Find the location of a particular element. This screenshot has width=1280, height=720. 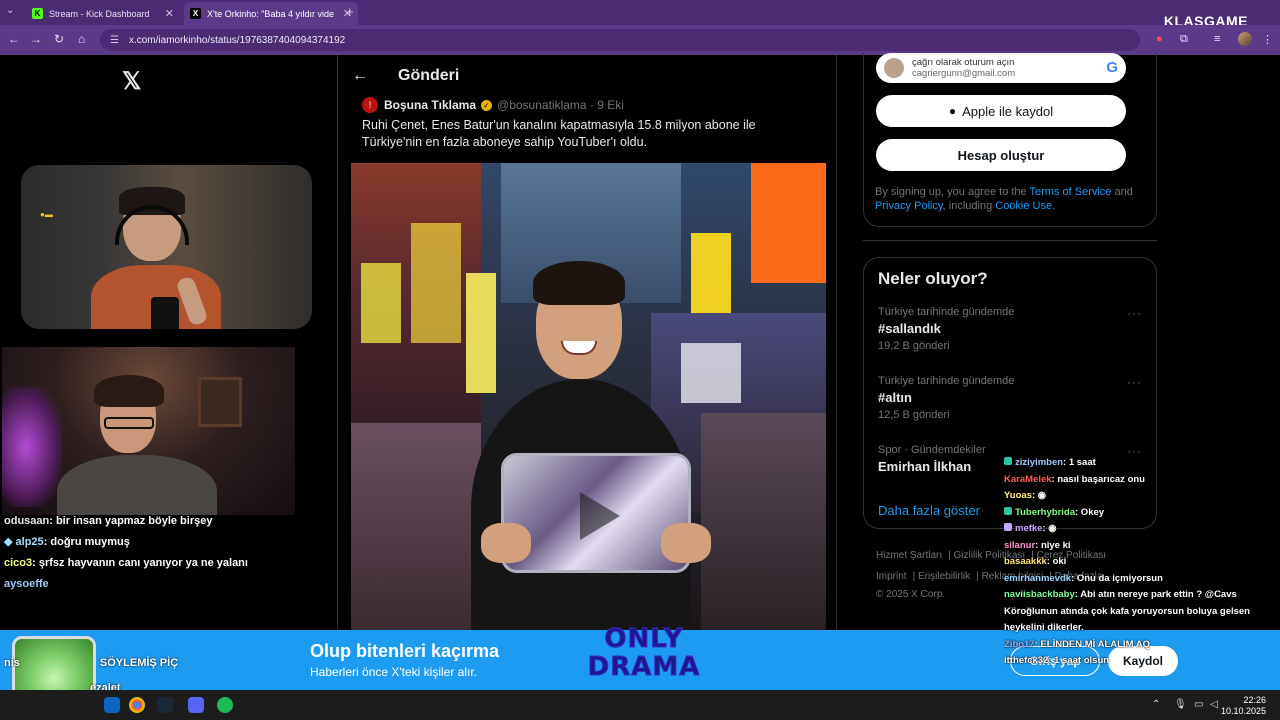

footer-link: Imprint is located at coordinates (891, 576).